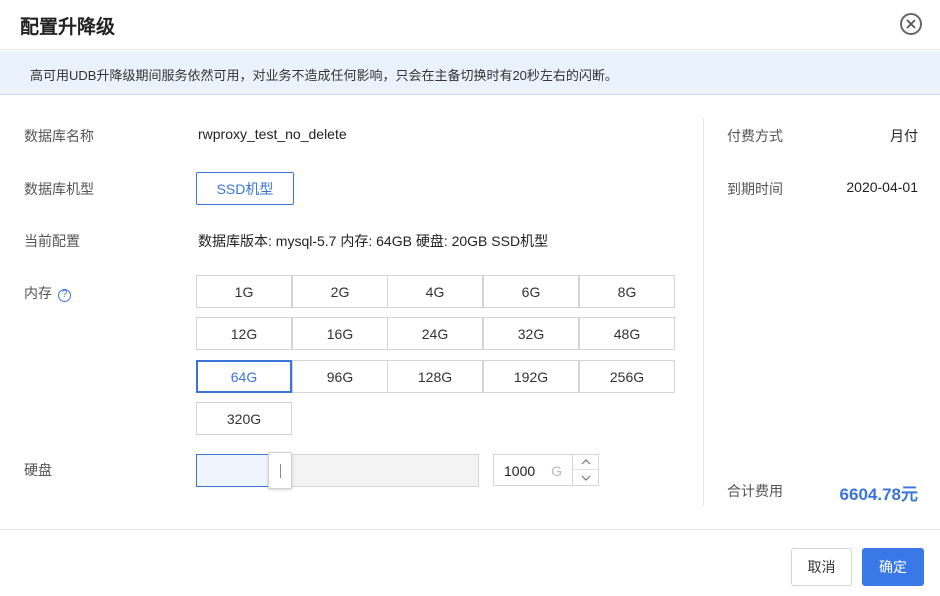  Describe the element at coordinates (882, 187) in the screenshot. I see `expire-value: 2020-04-01` at that location.